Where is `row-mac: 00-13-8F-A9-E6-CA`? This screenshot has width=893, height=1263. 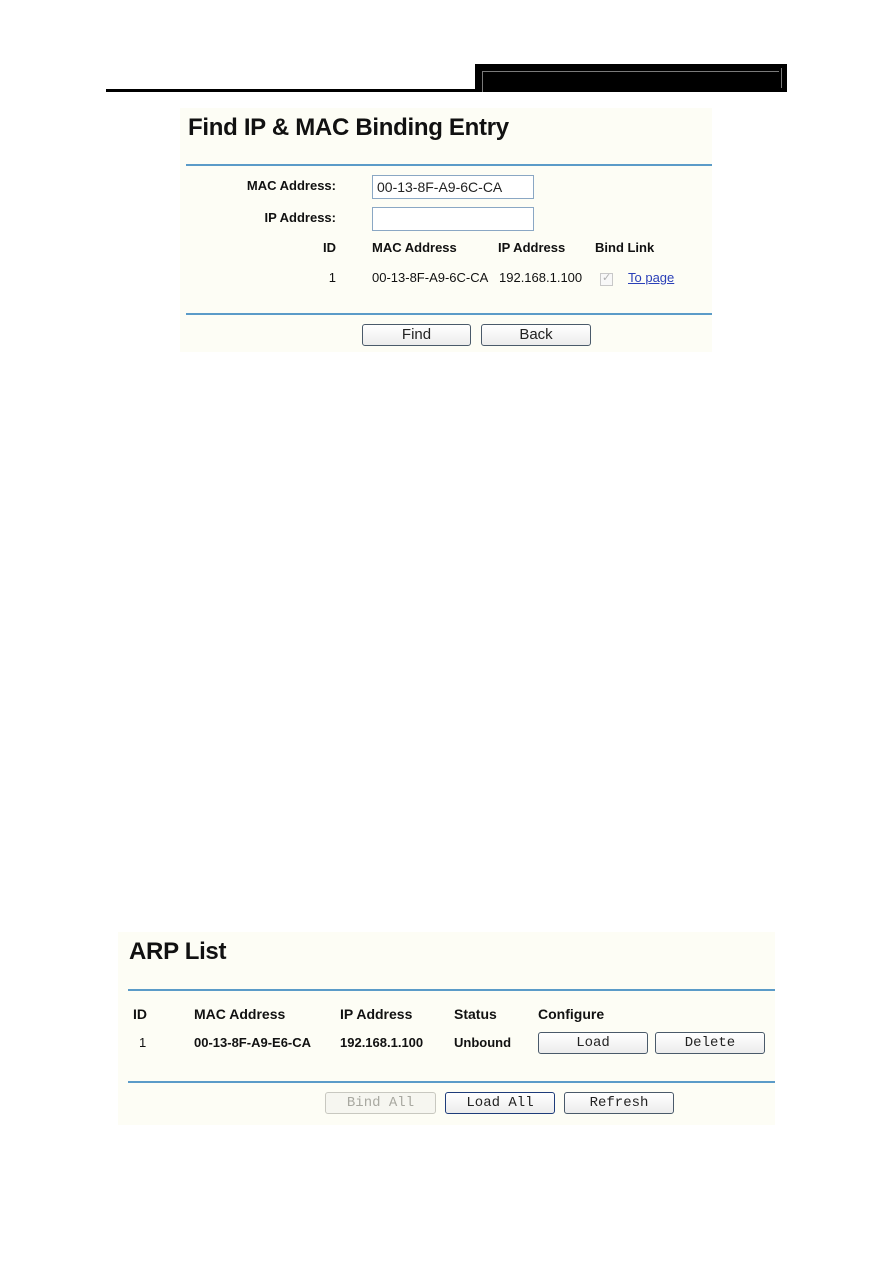
row-mac: 00-13-8F-A9-E6-CA is located at coordinates (253, 1042).